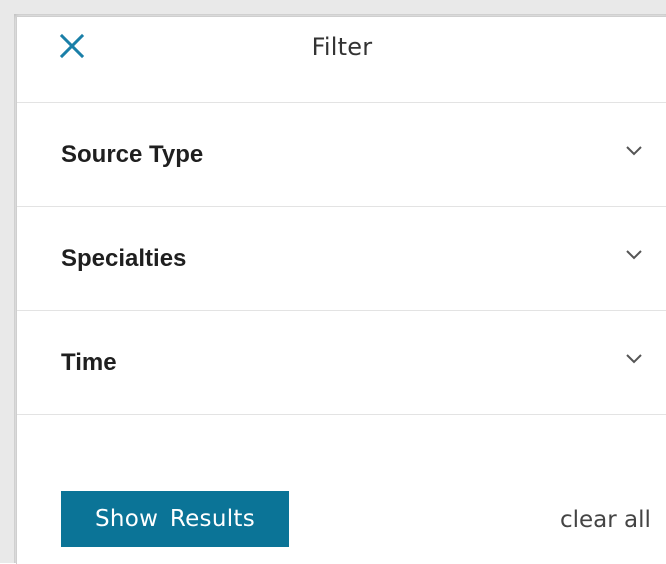 This screenshot has width=666, height=564. I want to click on filter-header: Filter, so click(341, 60).